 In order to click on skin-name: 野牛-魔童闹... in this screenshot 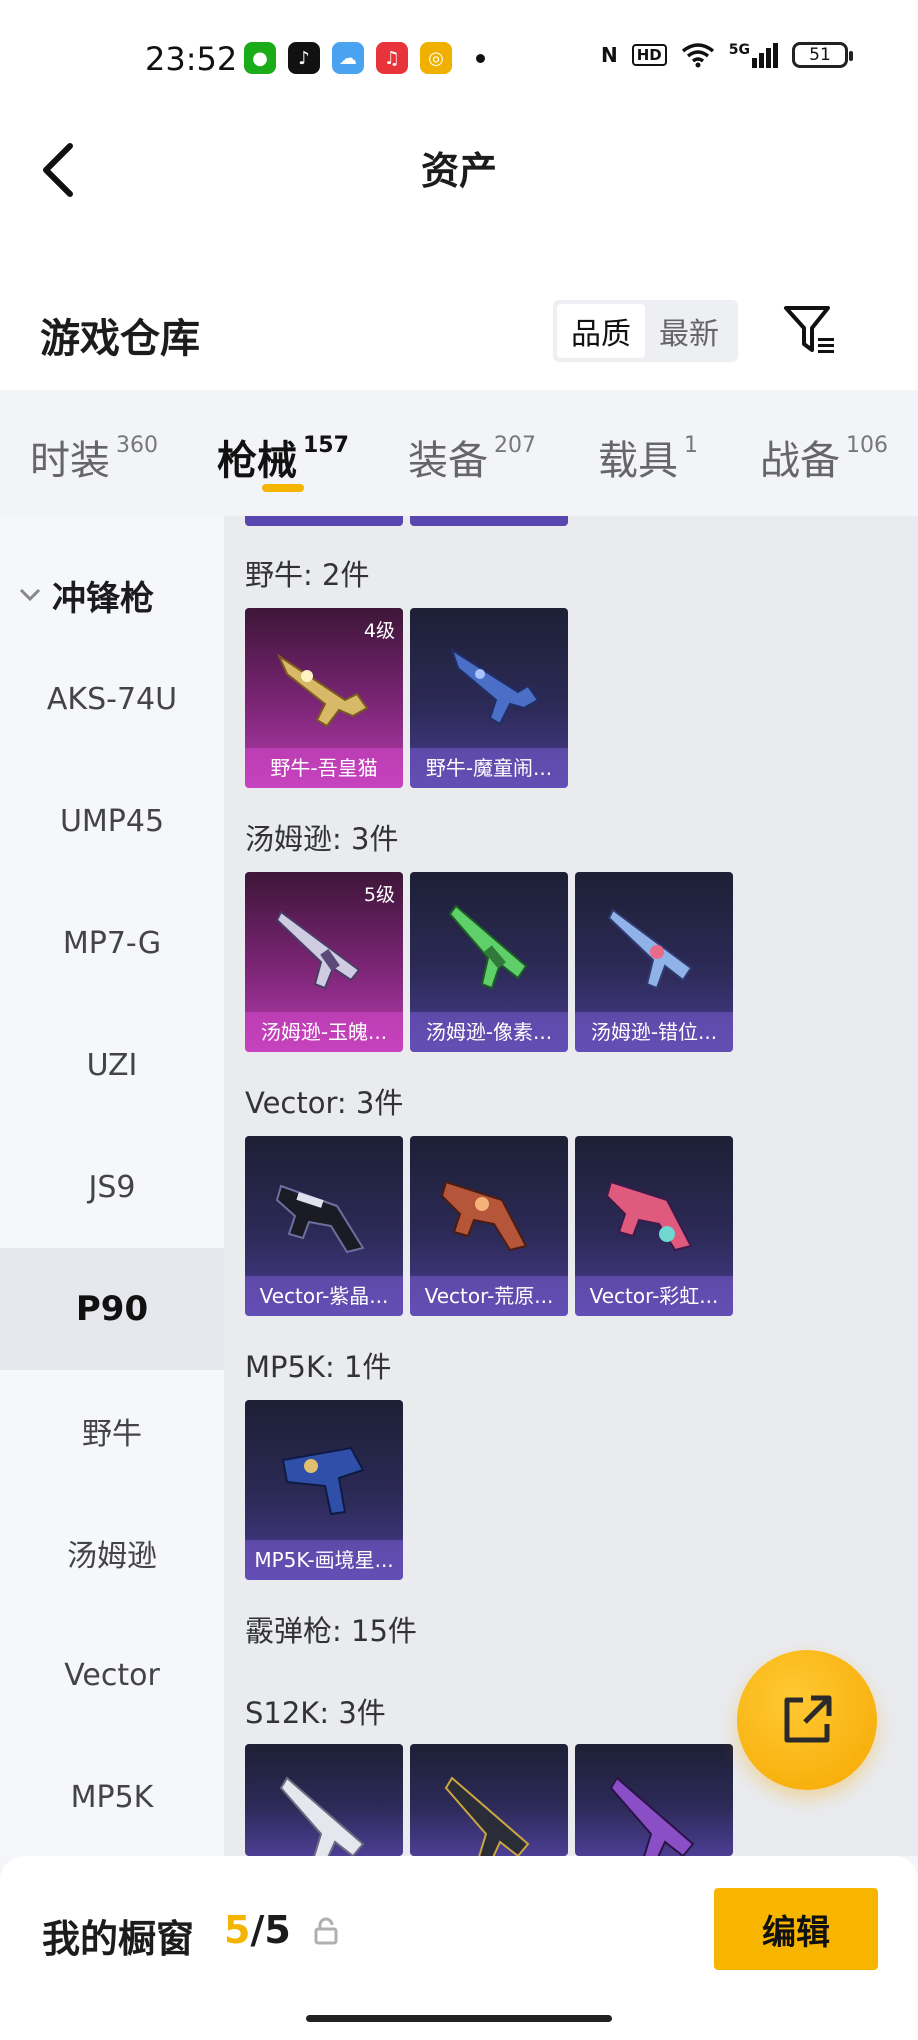, I will do `click(489, 768)`.